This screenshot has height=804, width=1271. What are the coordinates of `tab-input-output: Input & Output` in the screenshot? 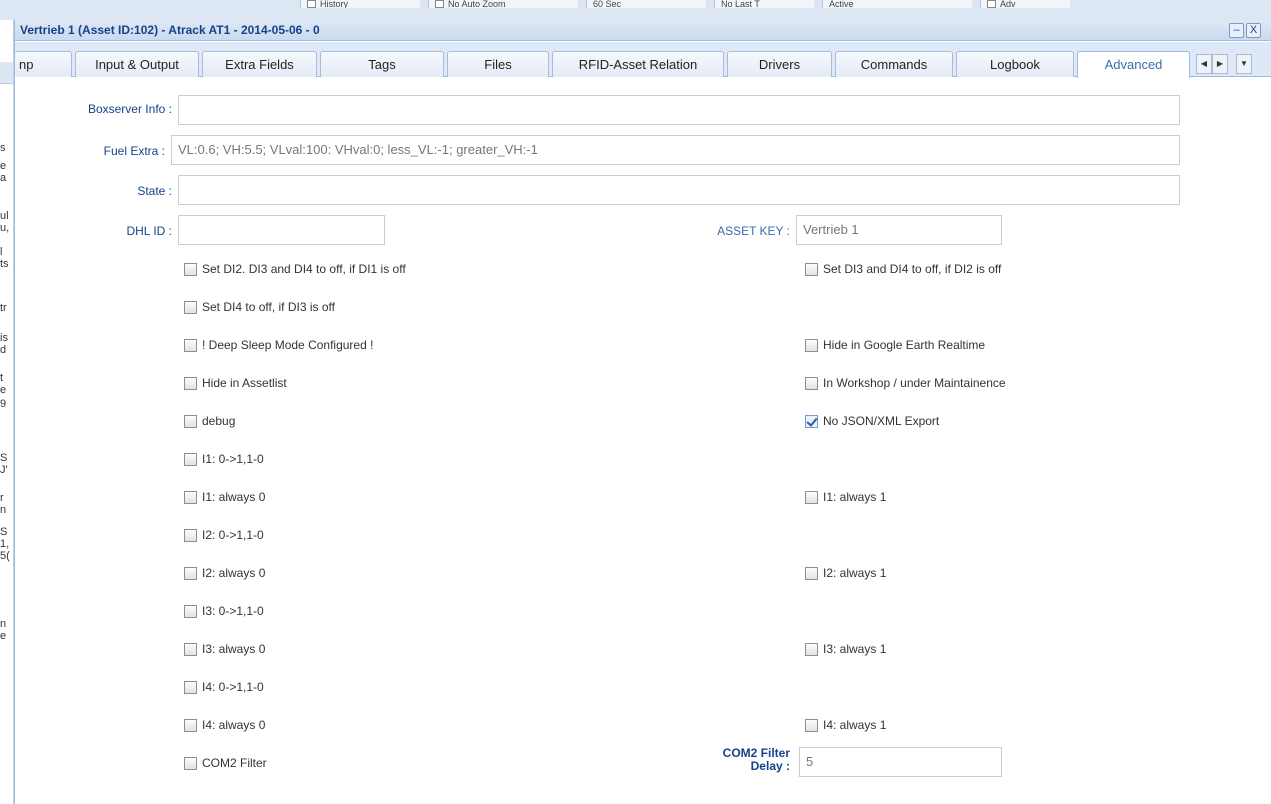 It's located at (137, 64).